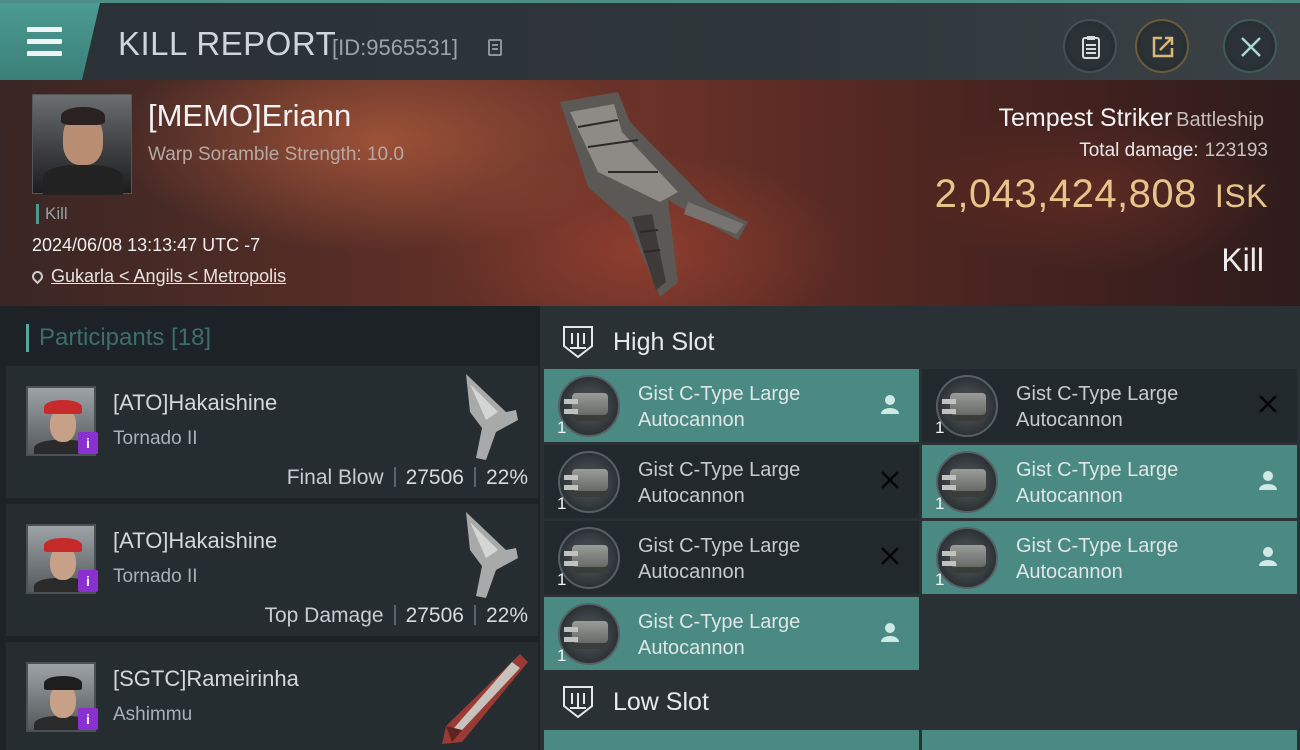 The width and height of the screenshot is (1300, 750). Describe the element at coordinates (153, 714) in the screenshot. I see `participant-ship: Ashimmu` at that location.